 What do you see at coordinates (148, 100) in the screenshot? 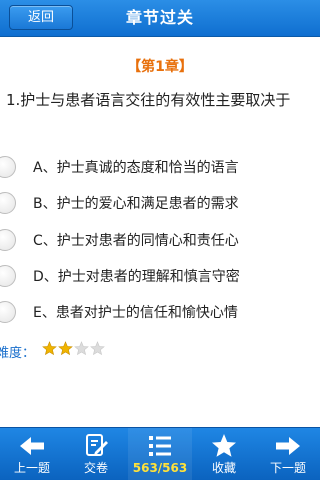
I see `question-text: 1.护士与患者语言交往的有效性主要取决于` at bounding box center [148, 100].